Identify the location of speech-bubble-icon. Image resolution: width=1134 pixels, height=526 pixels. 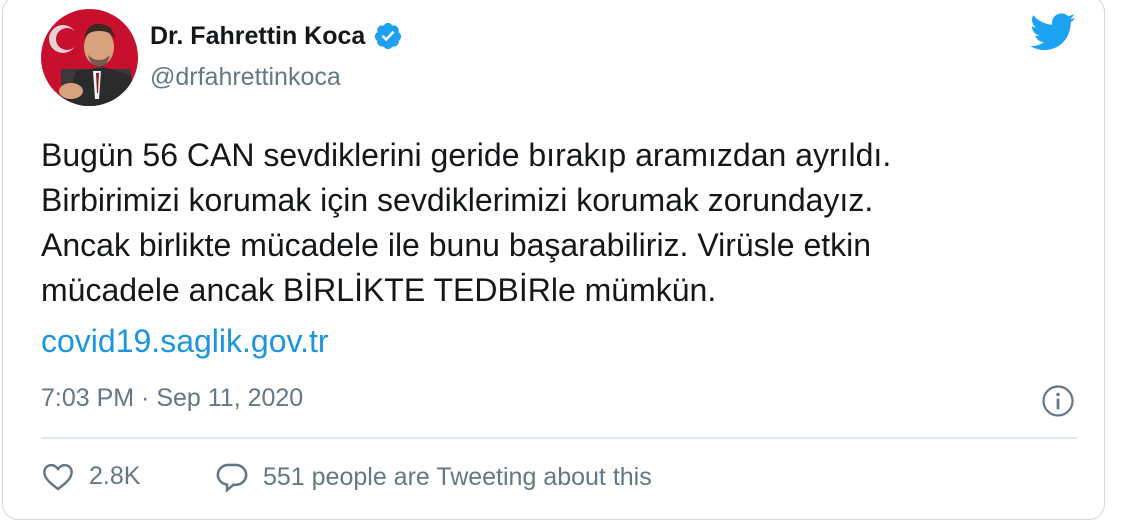
(232, 477).